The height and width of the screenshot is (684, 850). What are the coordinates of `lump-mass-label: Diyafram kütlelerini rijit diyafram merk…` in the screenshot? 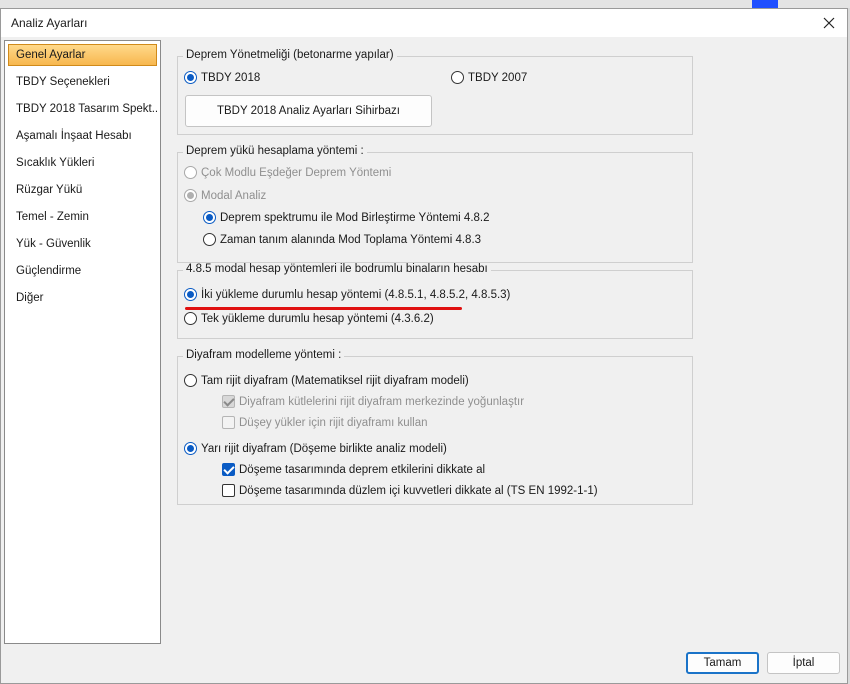 It's located at (382, 401).